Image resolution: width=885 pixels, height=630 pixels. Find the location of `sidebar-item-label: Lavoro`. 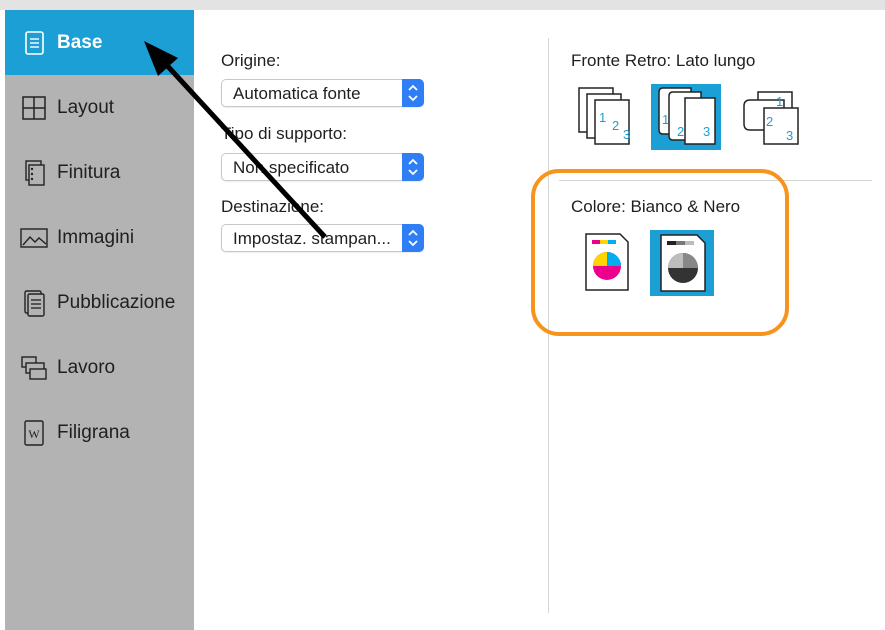

sidebar-item-label: Lavoro is located at coordinates (86, 367).